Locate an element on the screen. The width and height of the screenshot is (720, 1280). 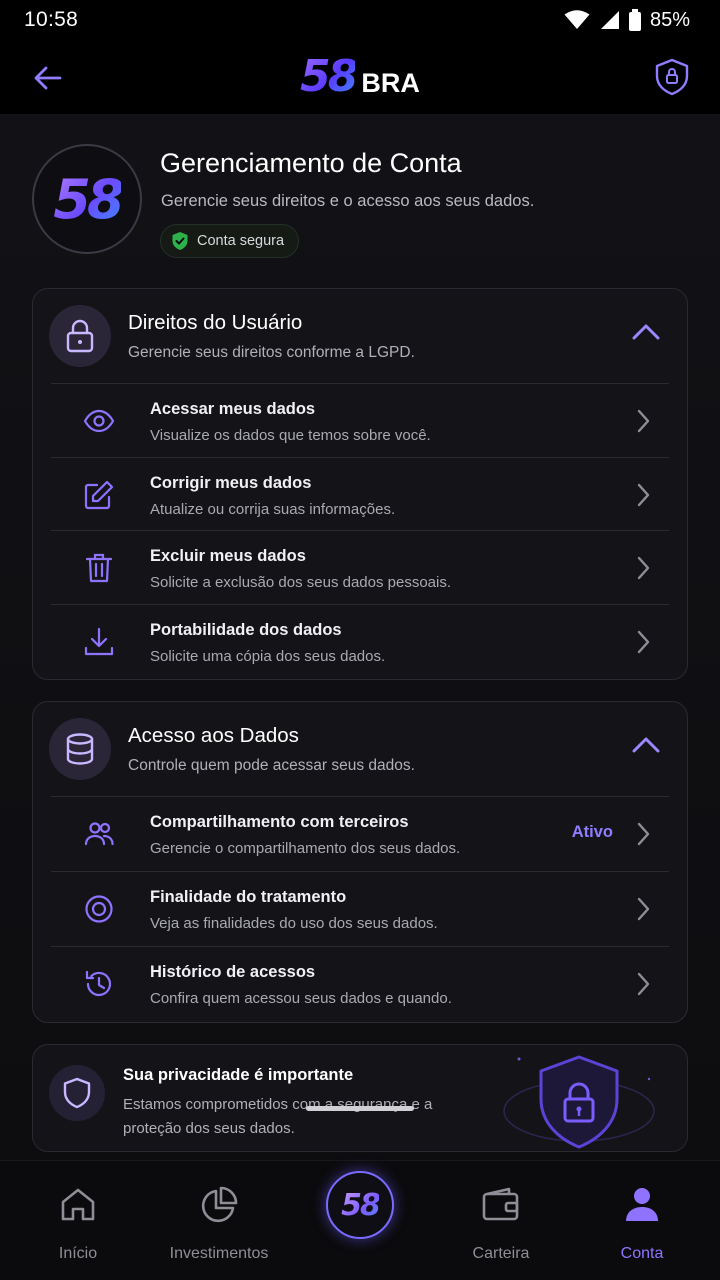
app-bar: 58 BRA is located at coordinates (360, 77).